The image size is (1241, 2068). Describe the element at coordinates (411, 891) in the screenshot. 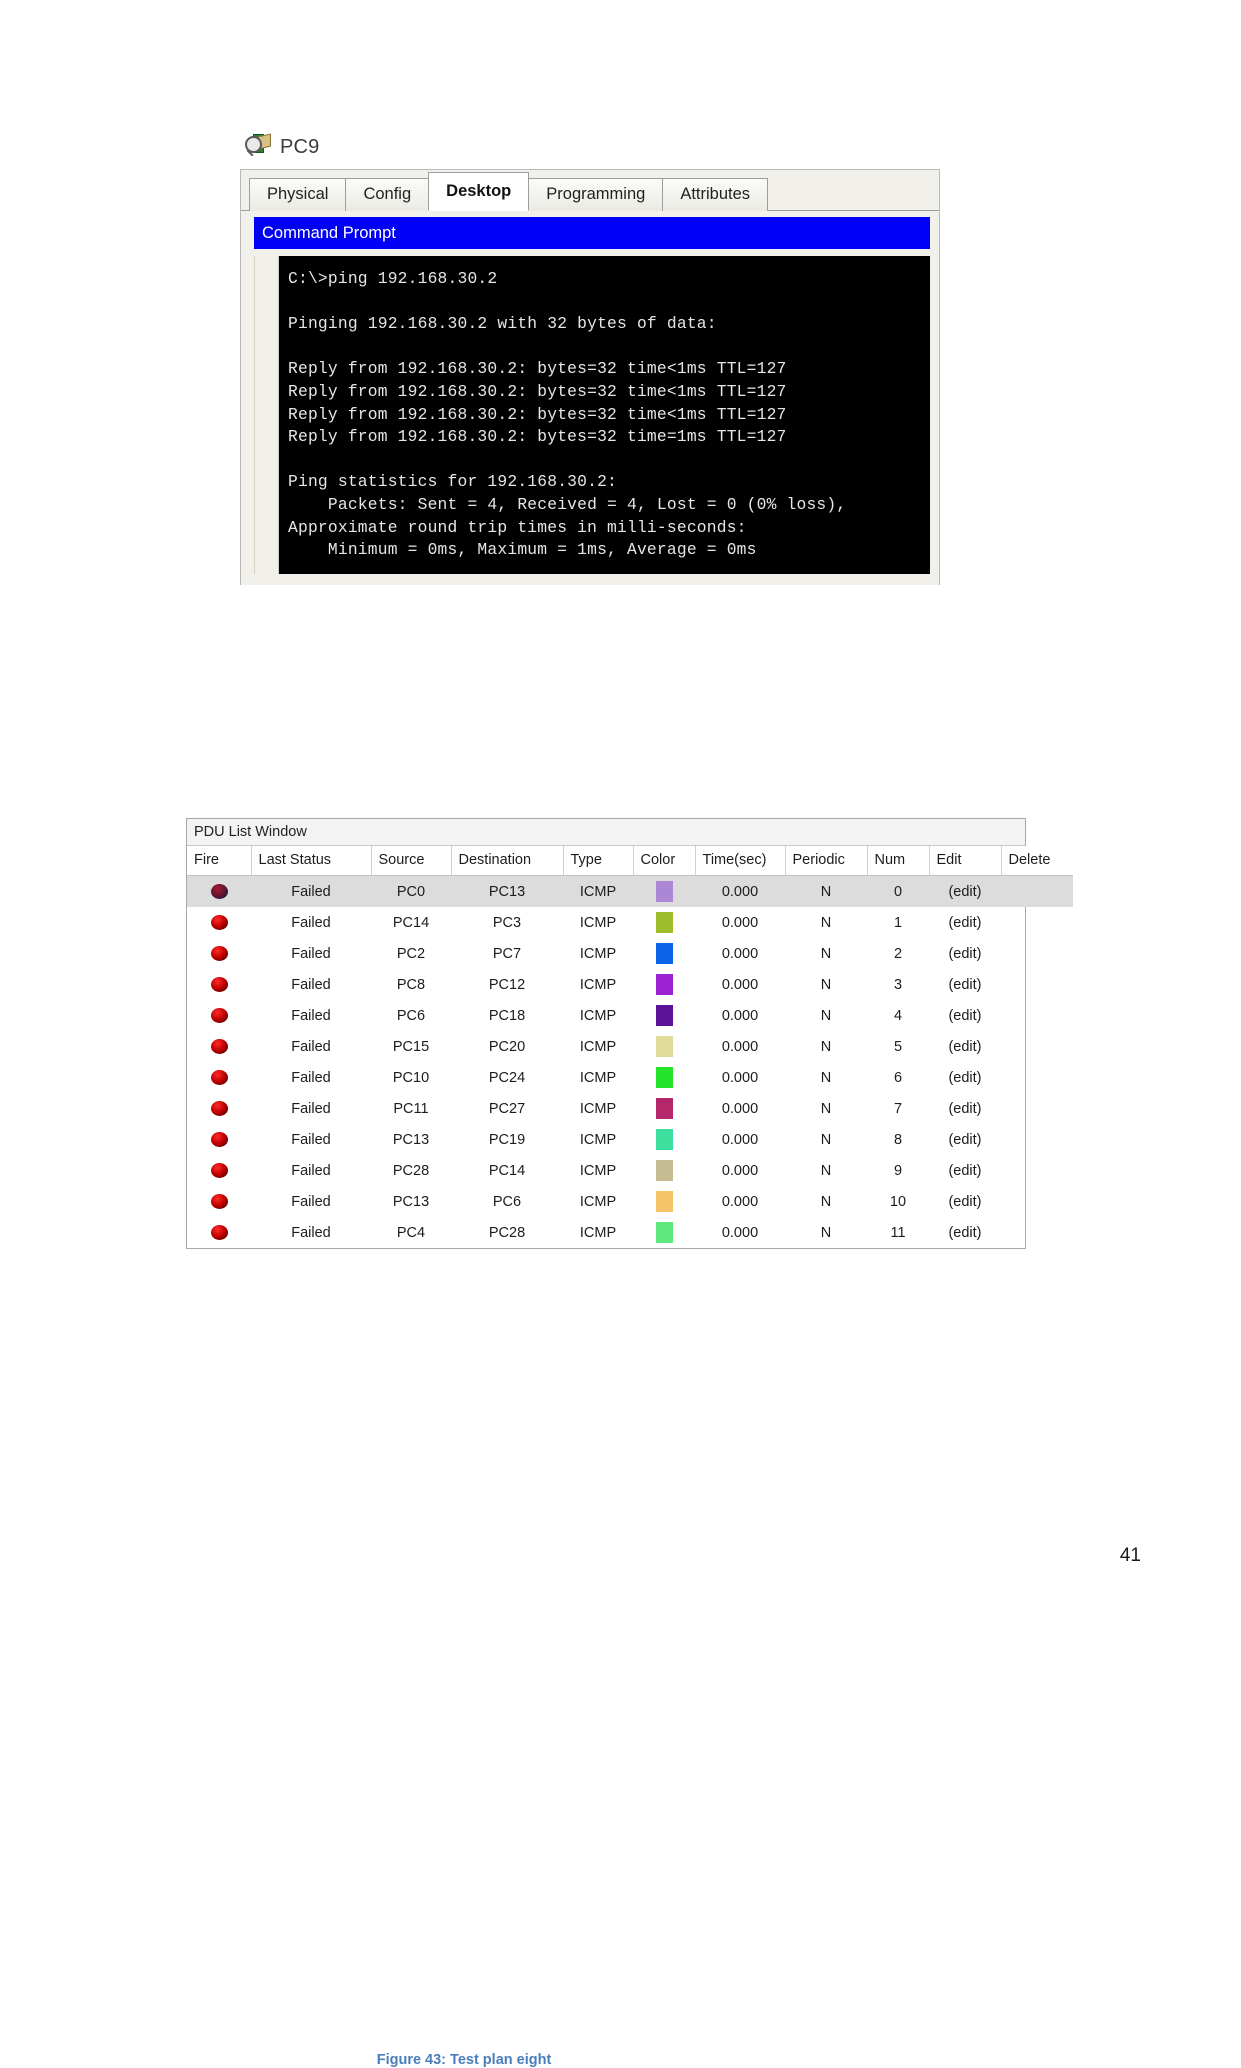

I see `cell-source: PC0` at that location.